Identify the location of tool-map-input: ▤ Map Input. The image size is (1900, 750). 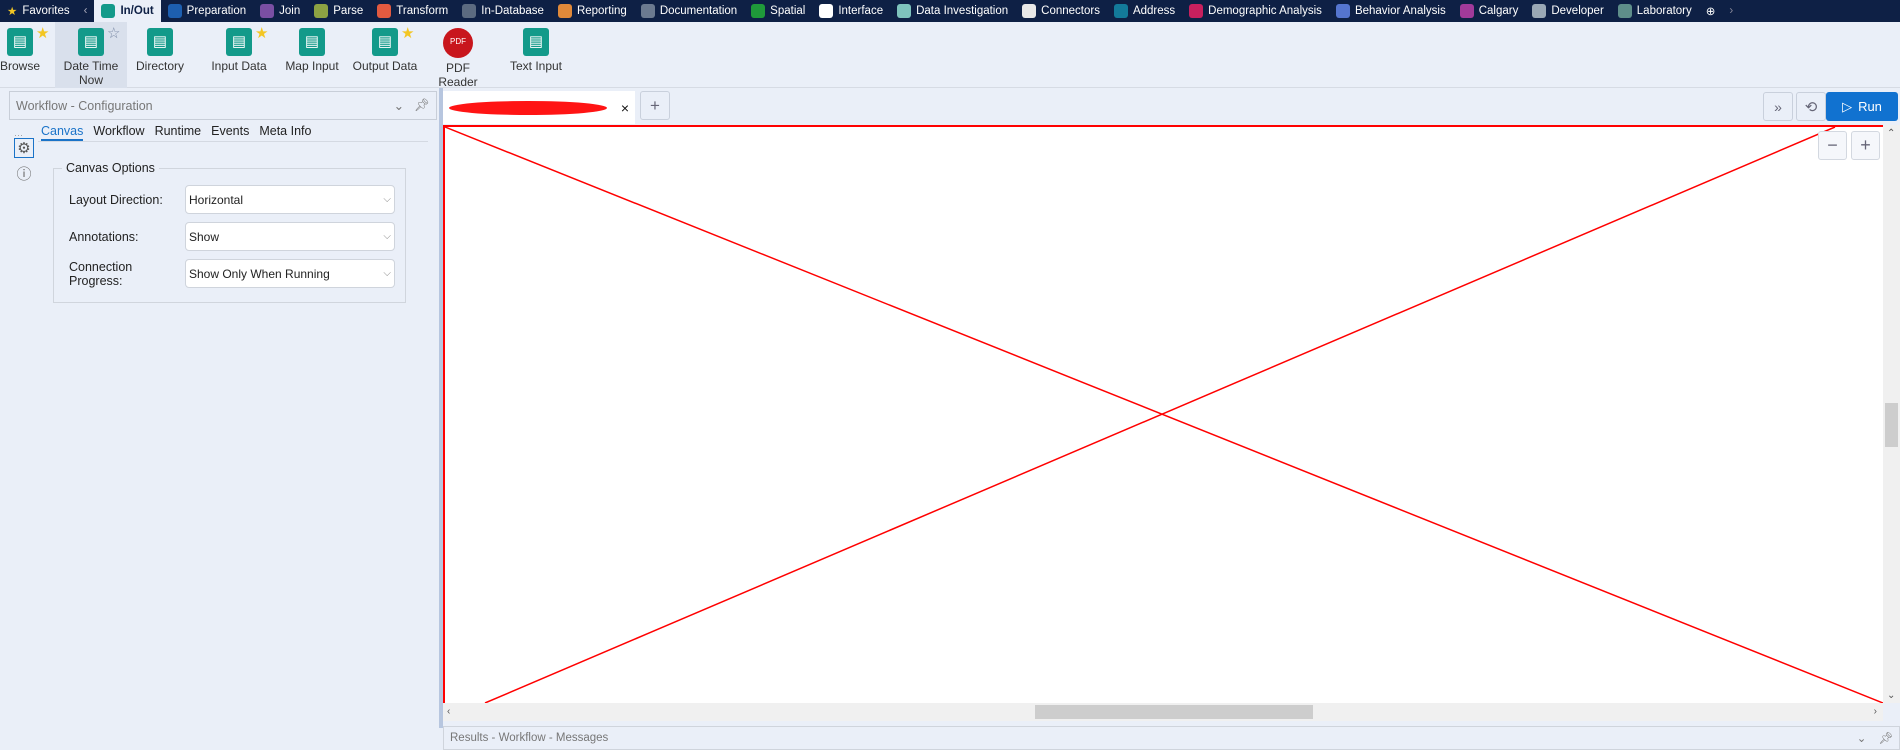
(312, 55).